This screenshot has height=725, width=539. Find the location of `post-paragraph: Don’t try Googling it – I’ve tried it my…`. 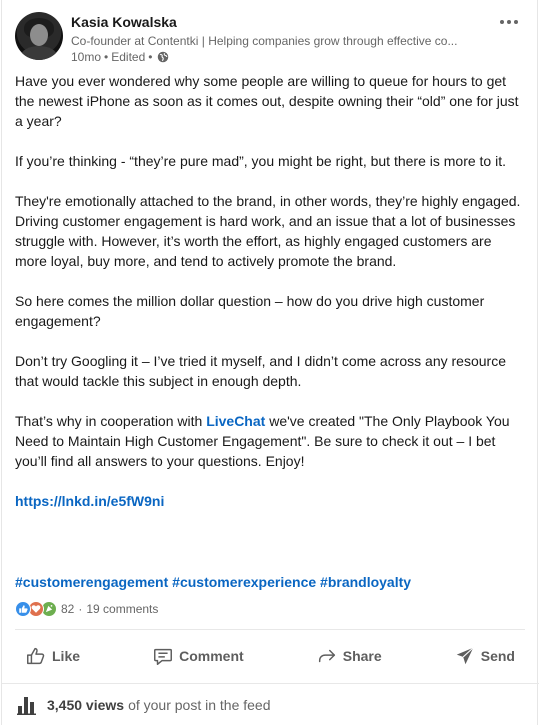

post-paragraph: Don’t try Googling it – I’ve tried it my… is located at coordinates (260, 371).